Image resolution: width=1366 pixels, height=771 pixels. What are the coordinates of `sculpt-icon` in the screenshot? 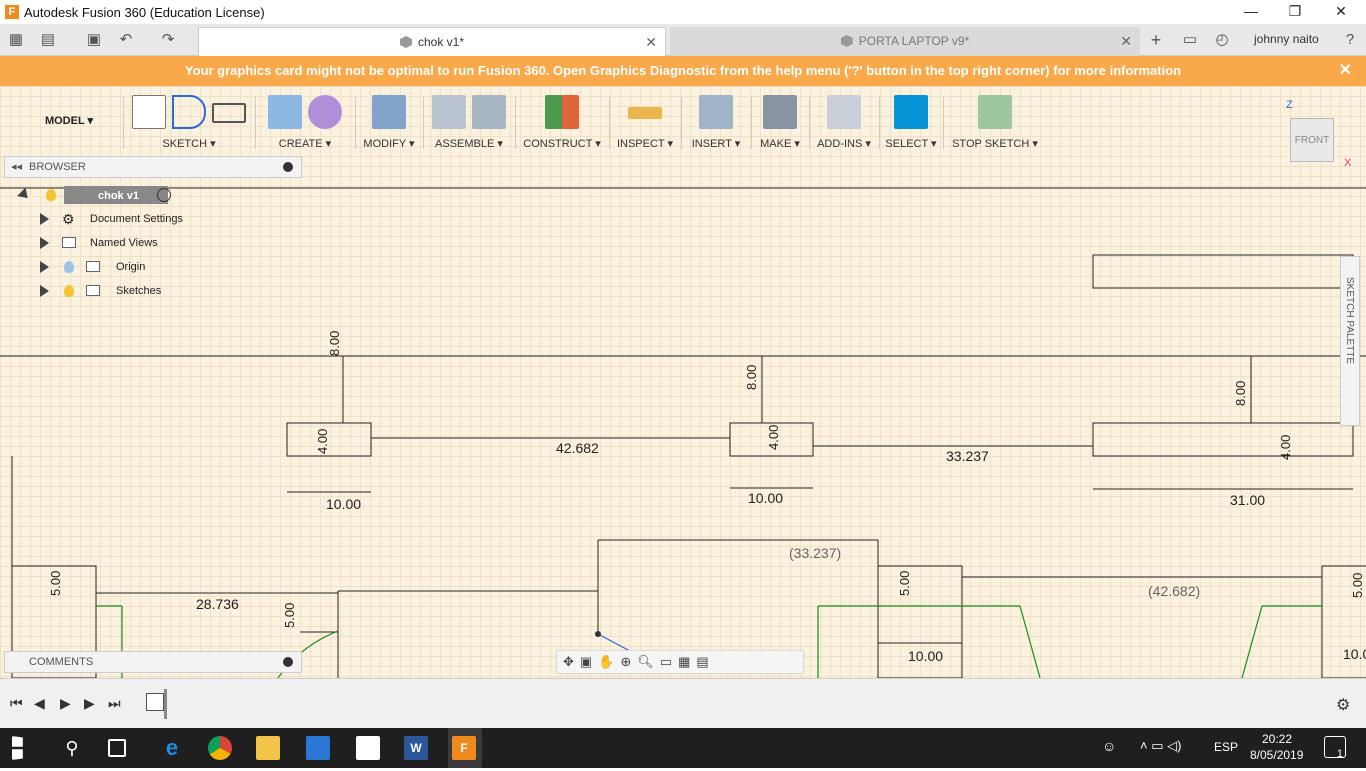 It's located at (325, 112).